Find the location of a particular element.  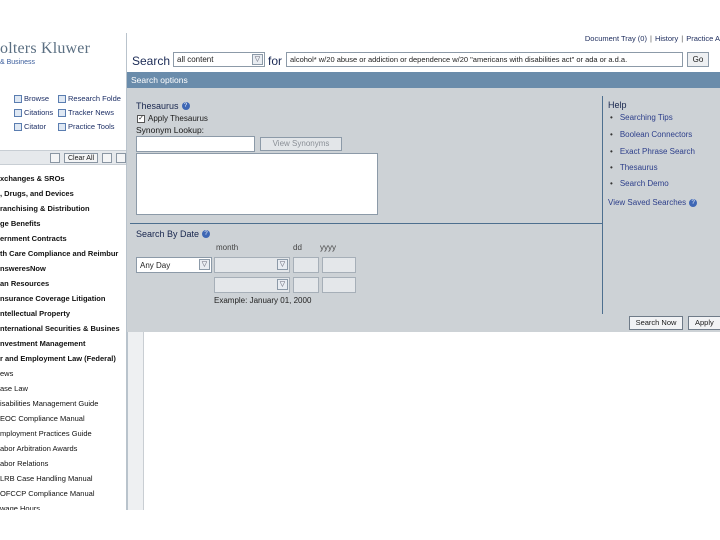

library-item: r and Employment Law (Federal) is located at coordinates (63, 358).